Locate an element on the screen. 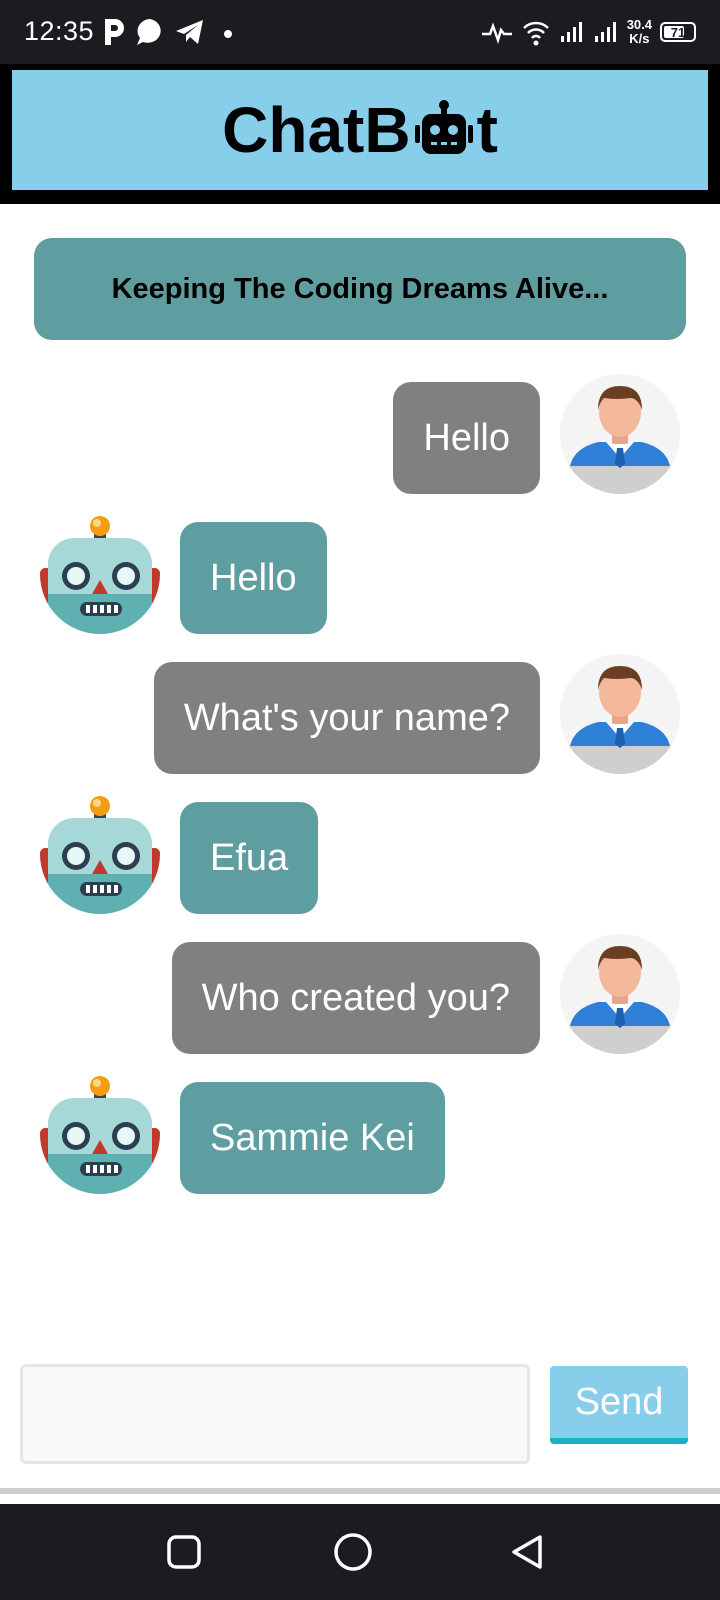 This screenshot has width=720, height=1600. recents-square-icon is located at coordinates (184, 1552).